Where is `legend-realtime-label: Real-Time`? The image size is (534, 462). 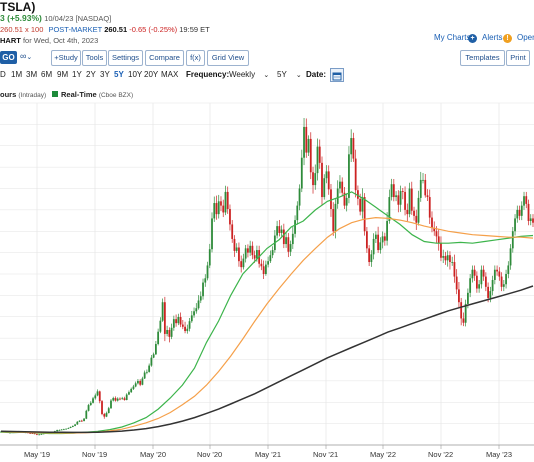 legend-realtime-label: Real-Time is located at coordinates (79, 94).